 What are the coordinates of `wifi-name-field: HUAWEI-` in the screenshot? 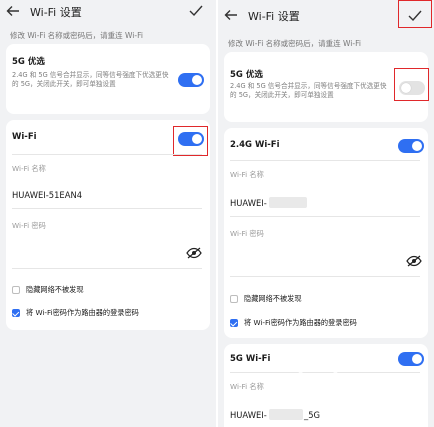 It's located at (248, 203).